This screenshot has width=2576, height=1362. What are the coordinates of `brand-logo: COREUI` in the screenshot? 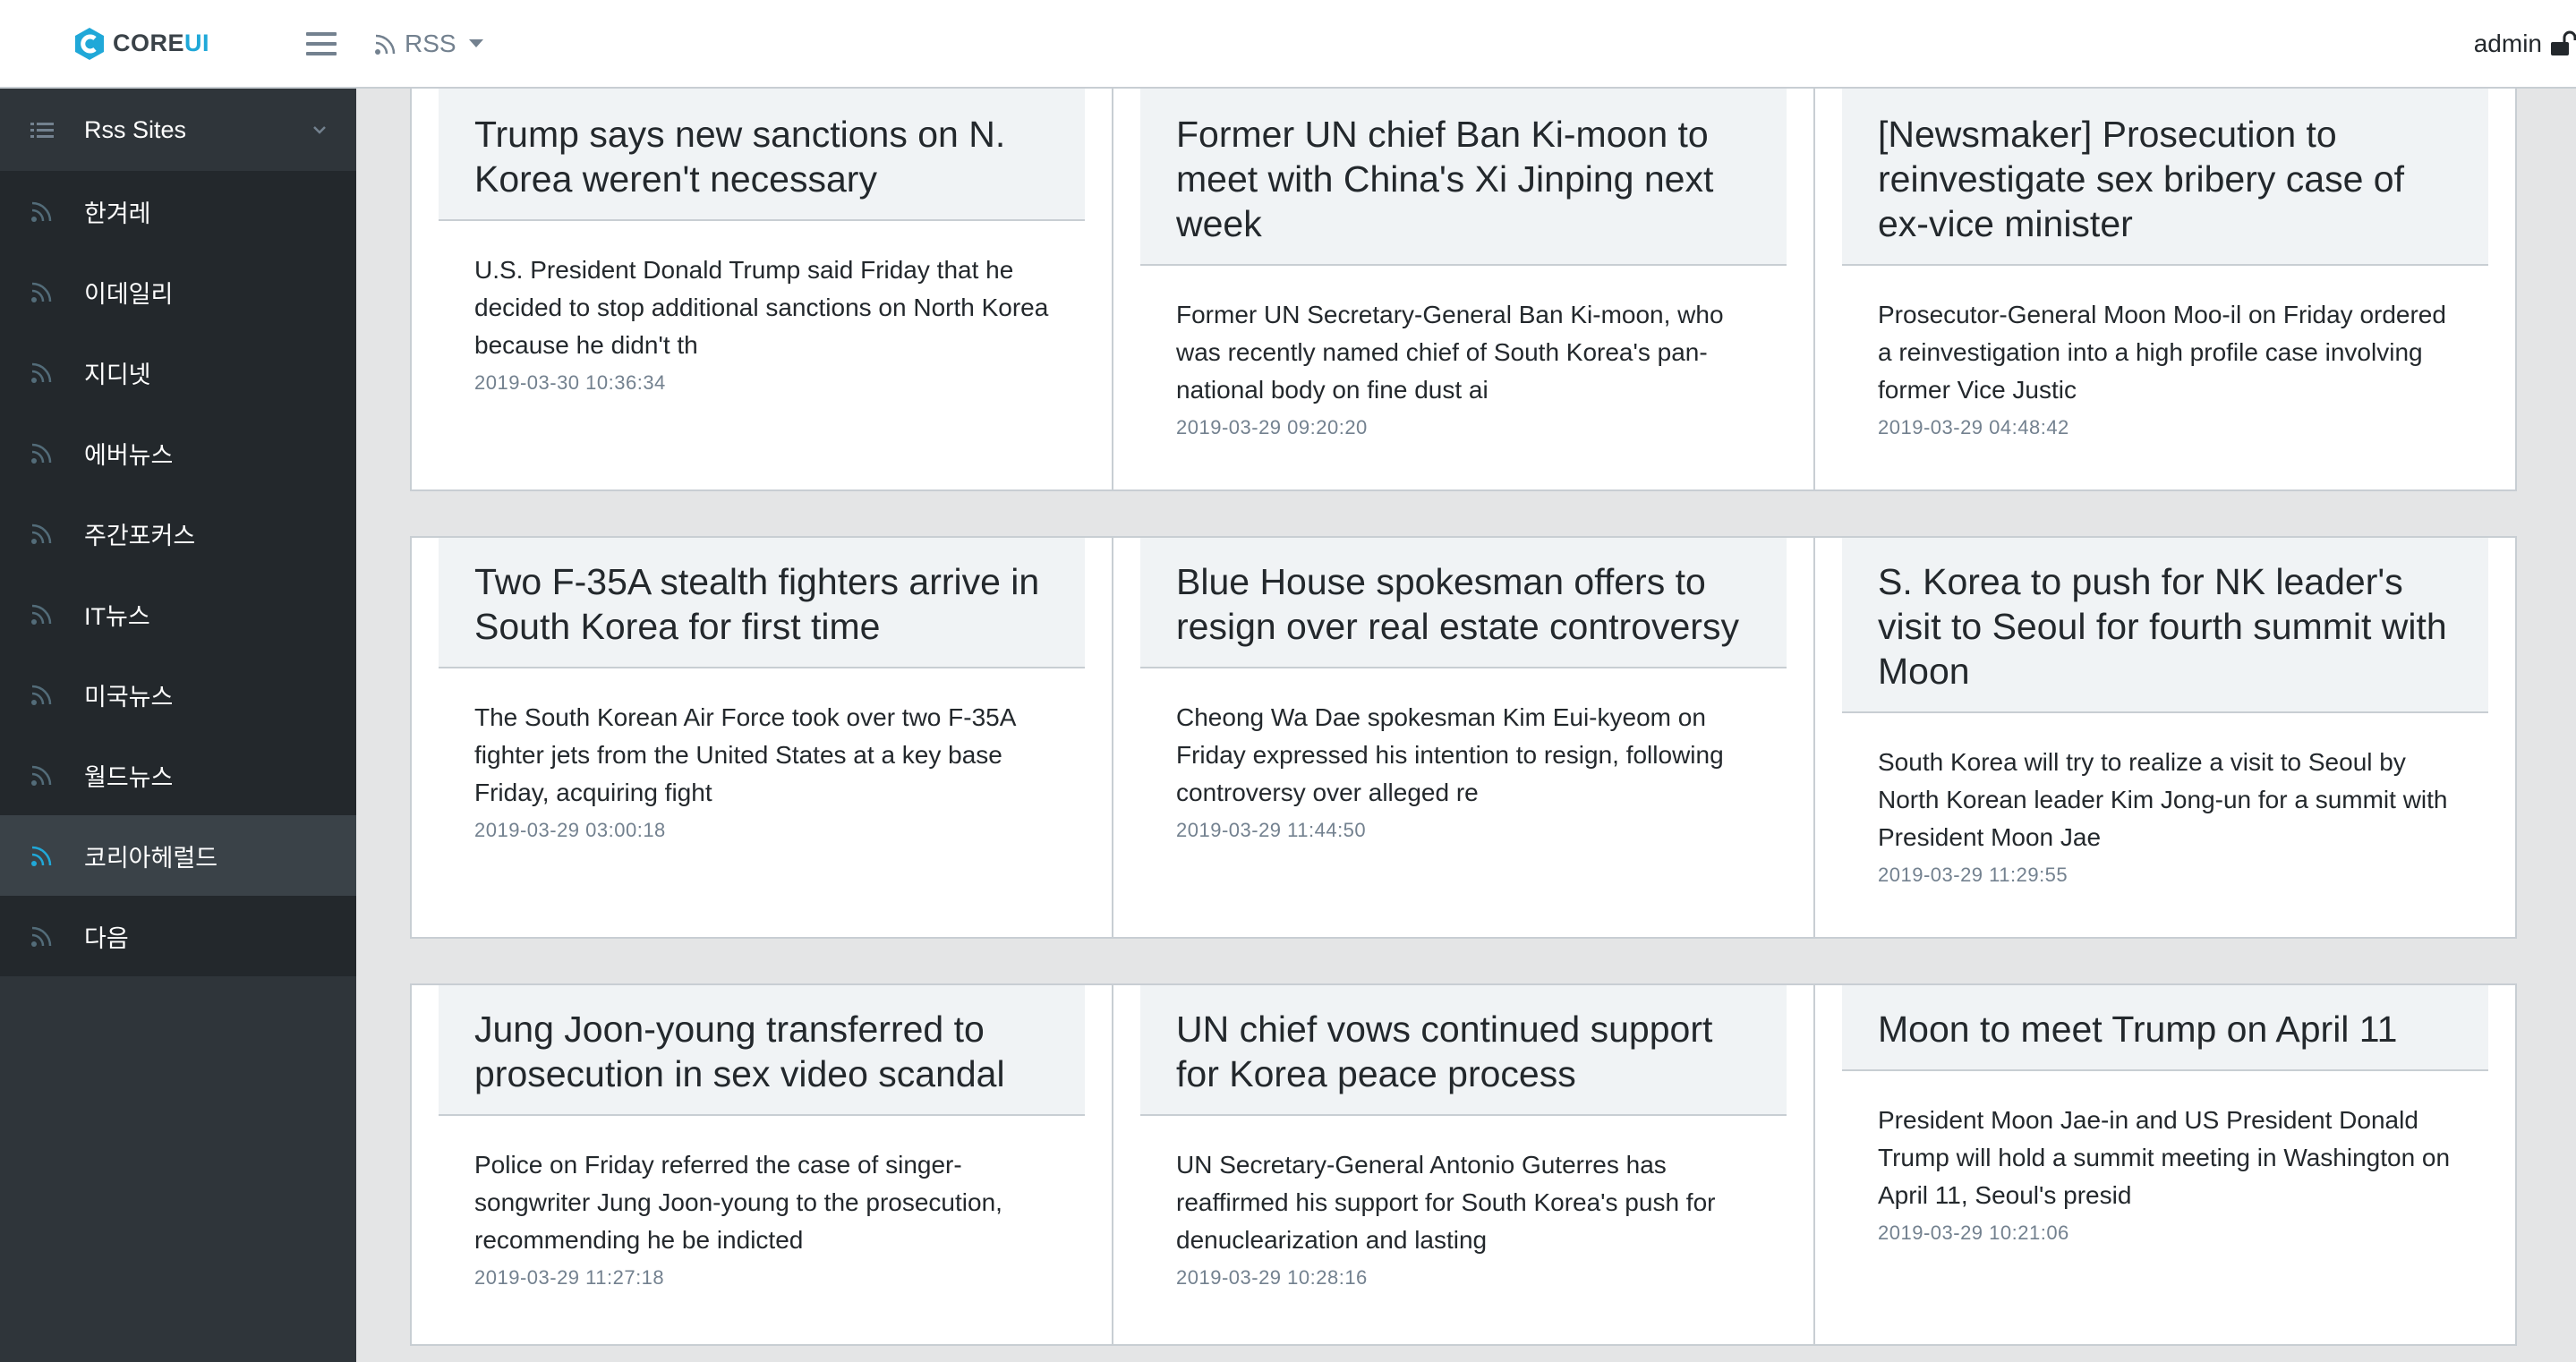 It's located at (178, 43).